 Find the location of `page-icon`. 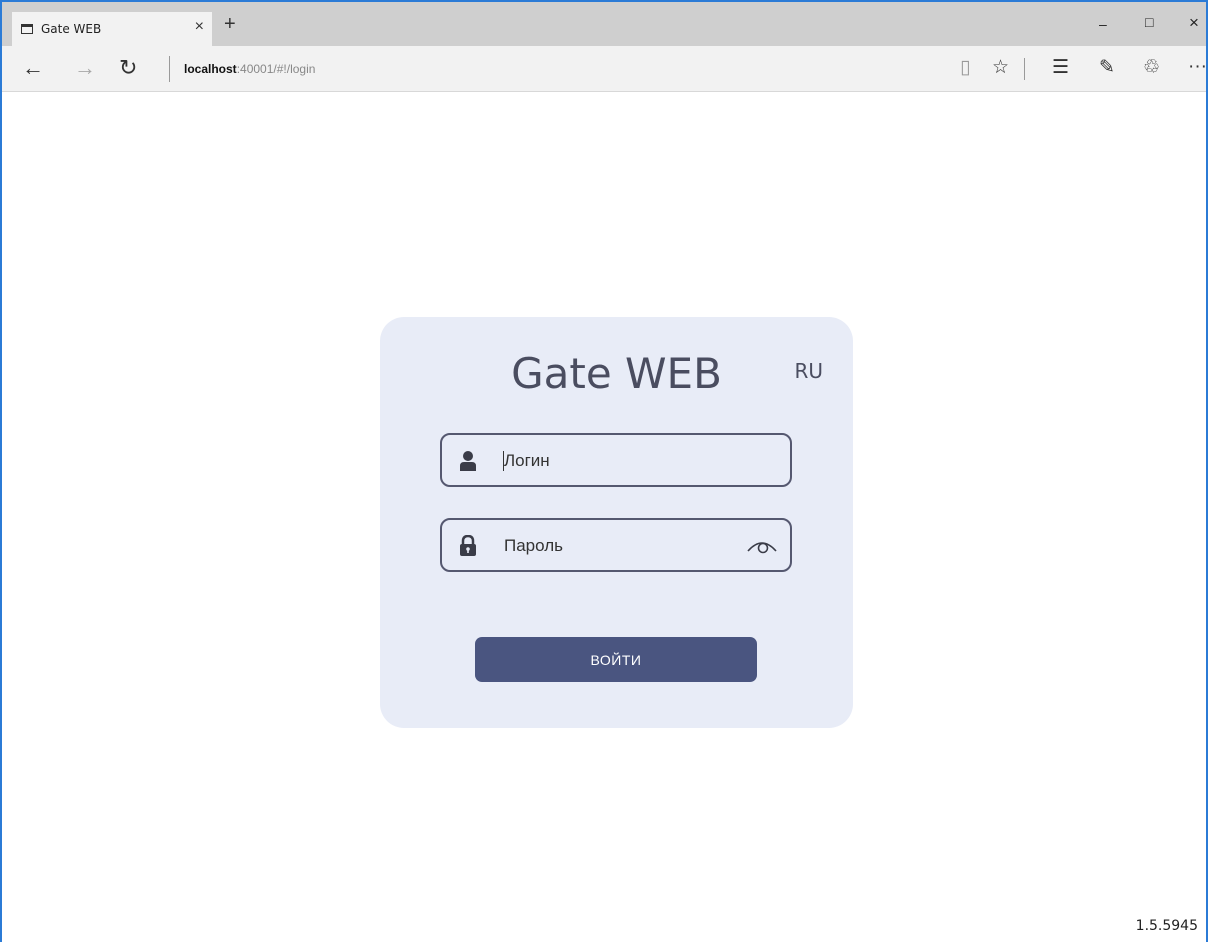

page-icon is located at coordinates (27, 29).